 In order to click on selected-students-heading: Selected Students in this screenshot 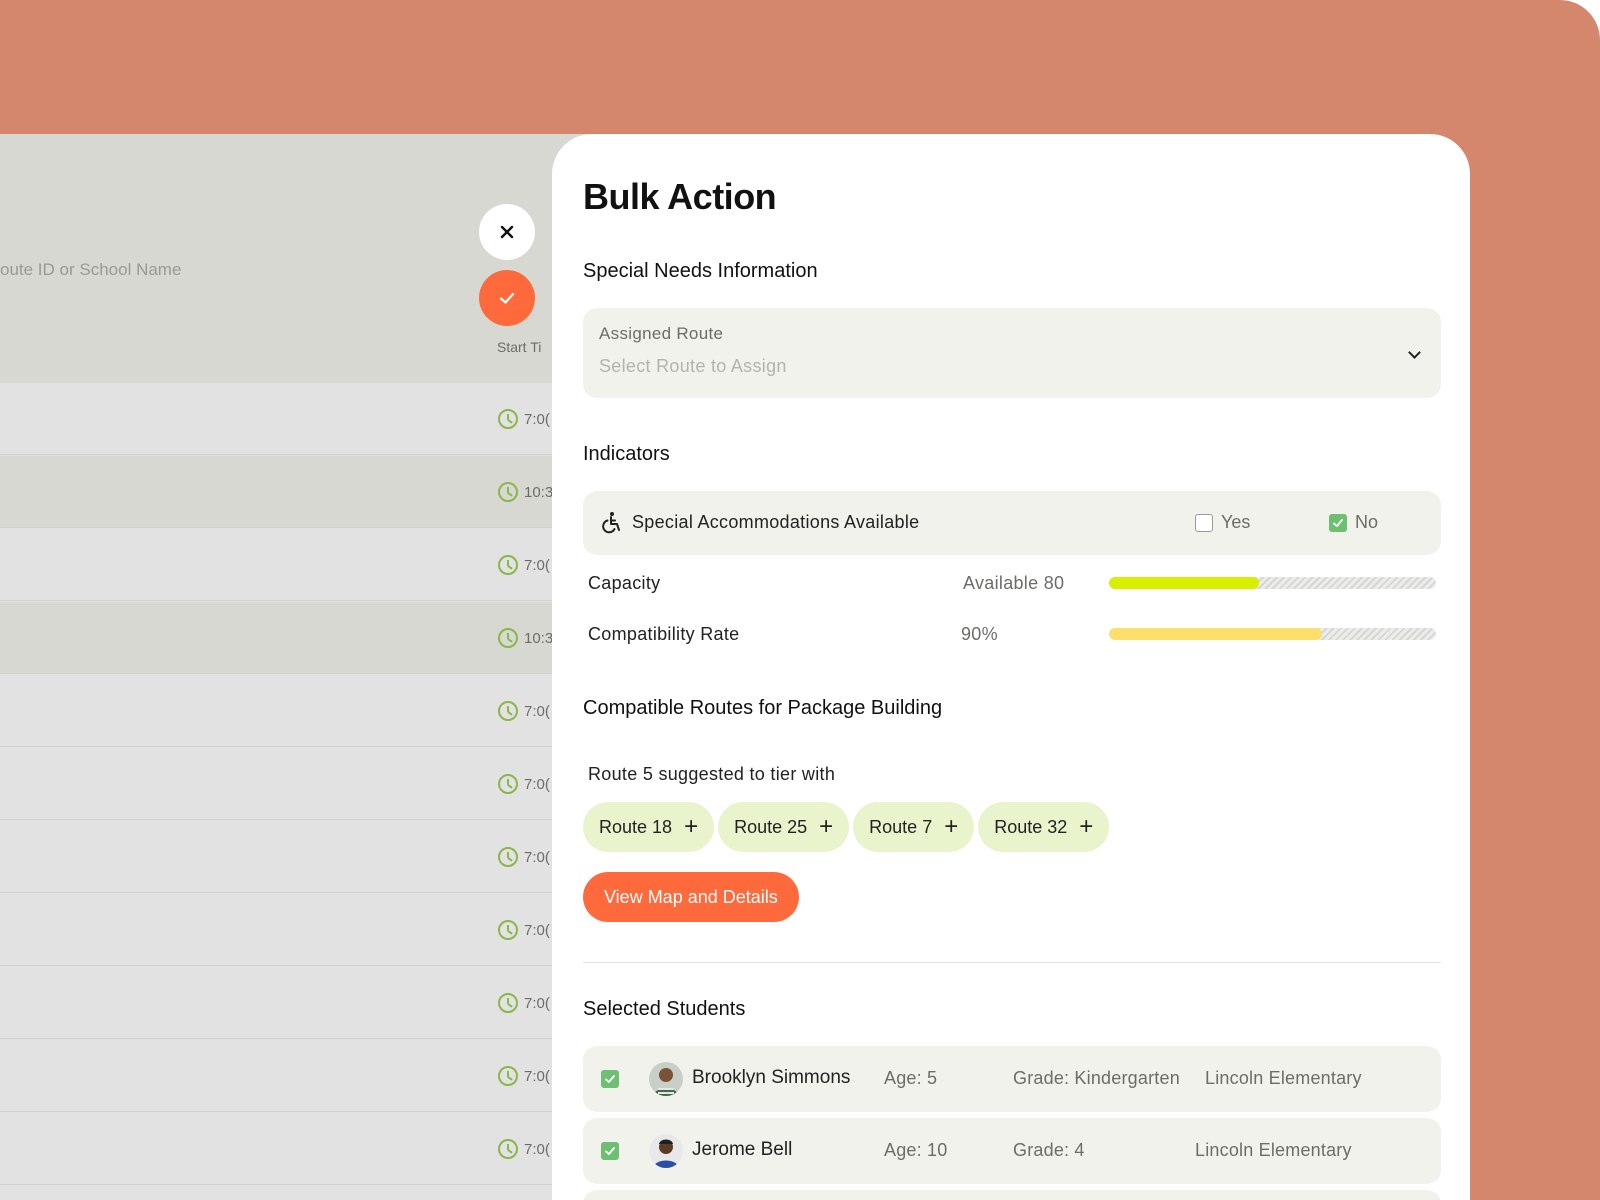, I will do `click(664, 1009)`.